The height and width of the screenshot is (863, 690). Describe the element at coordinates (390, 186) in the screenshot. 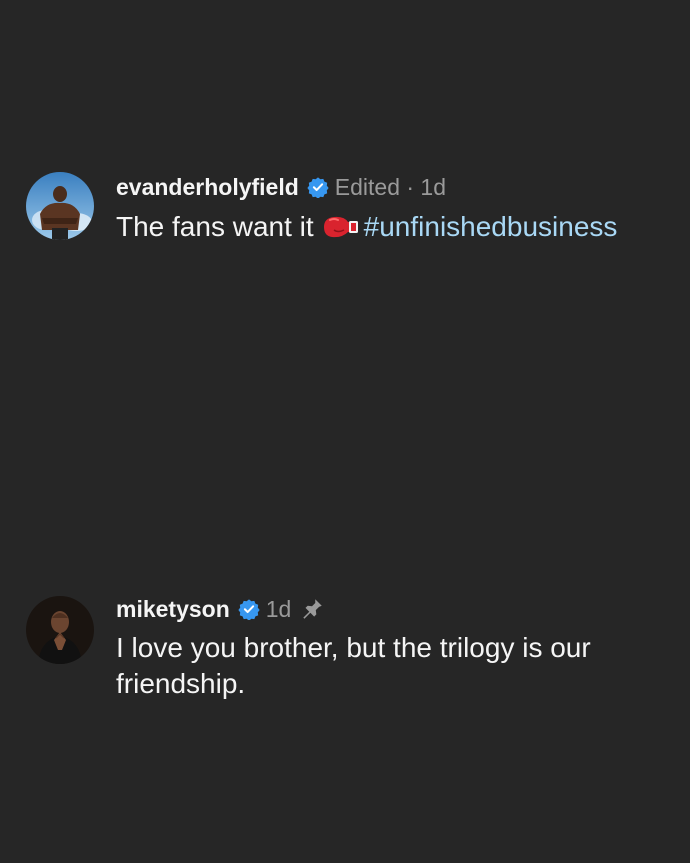

I see `comment-meta: Edited · 1d` at that location.